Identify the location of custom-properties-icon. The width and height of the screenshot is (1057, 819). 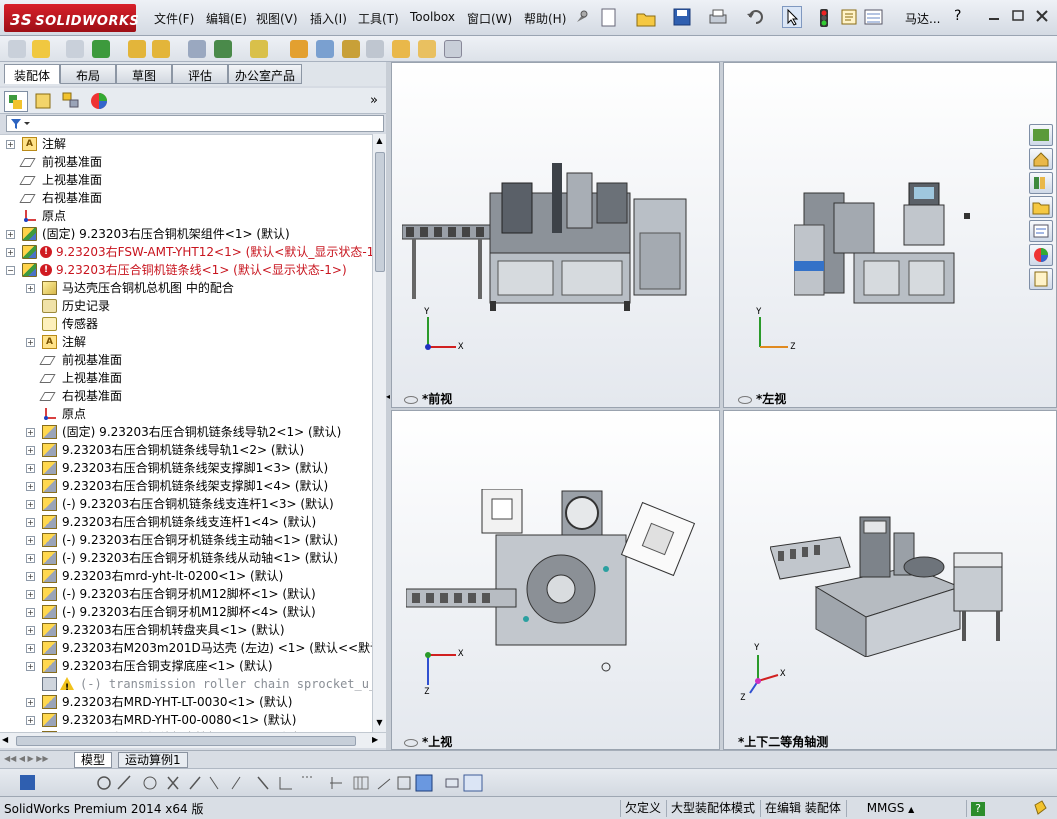
(1041, 279).